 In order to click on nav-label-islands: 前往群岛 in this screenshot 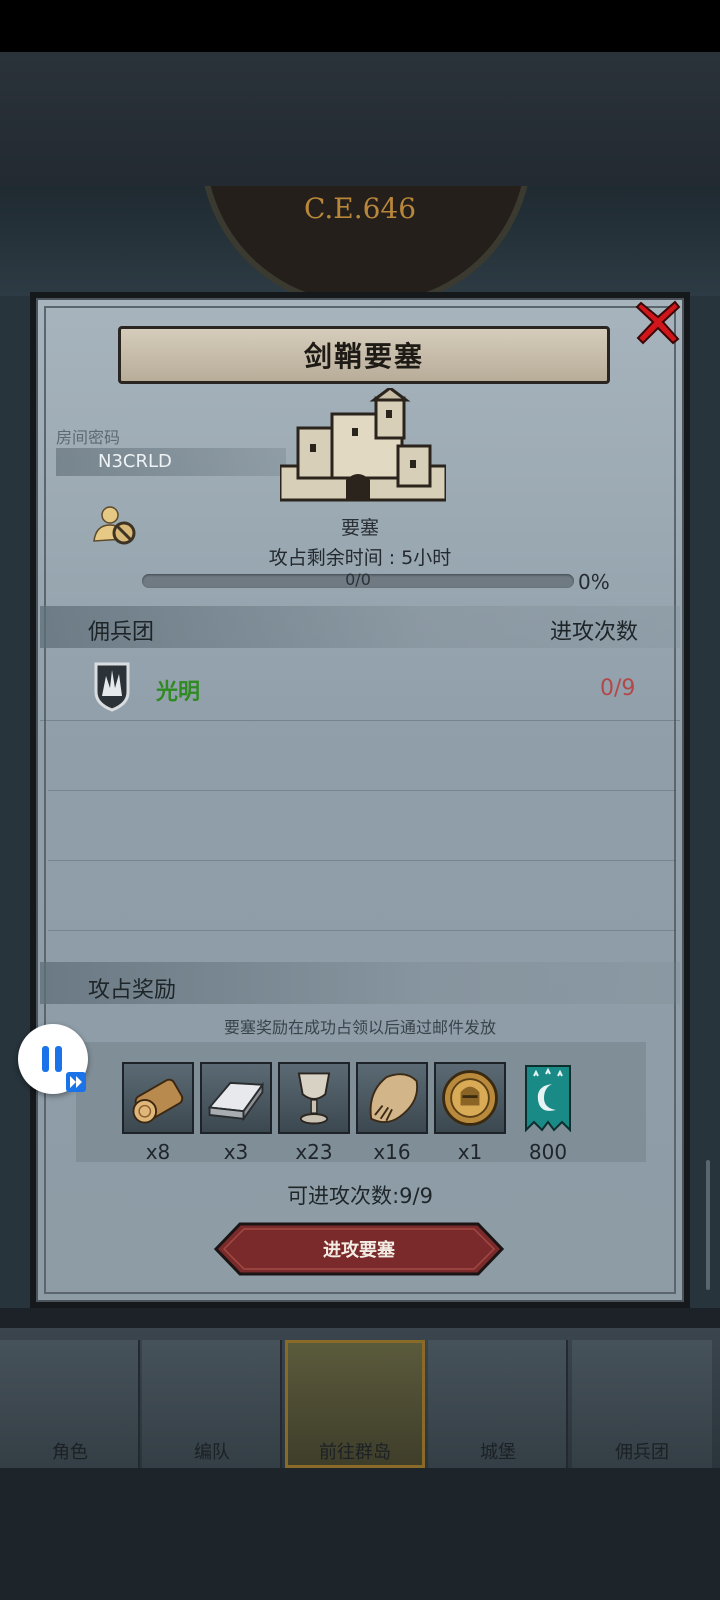, I will do `click(355, 1452)`.